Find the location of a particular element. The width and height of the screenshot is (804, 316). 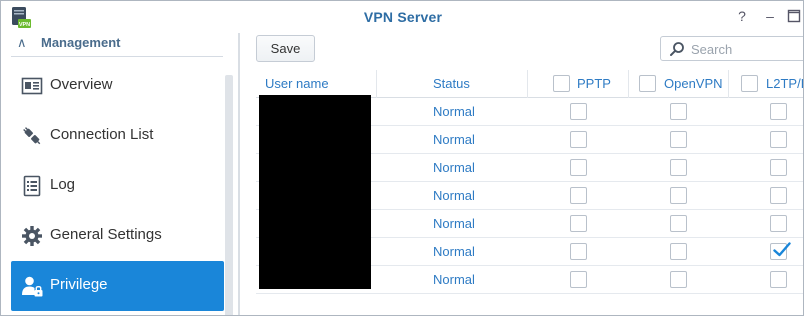

search-box is located at coordinates (731, 48).